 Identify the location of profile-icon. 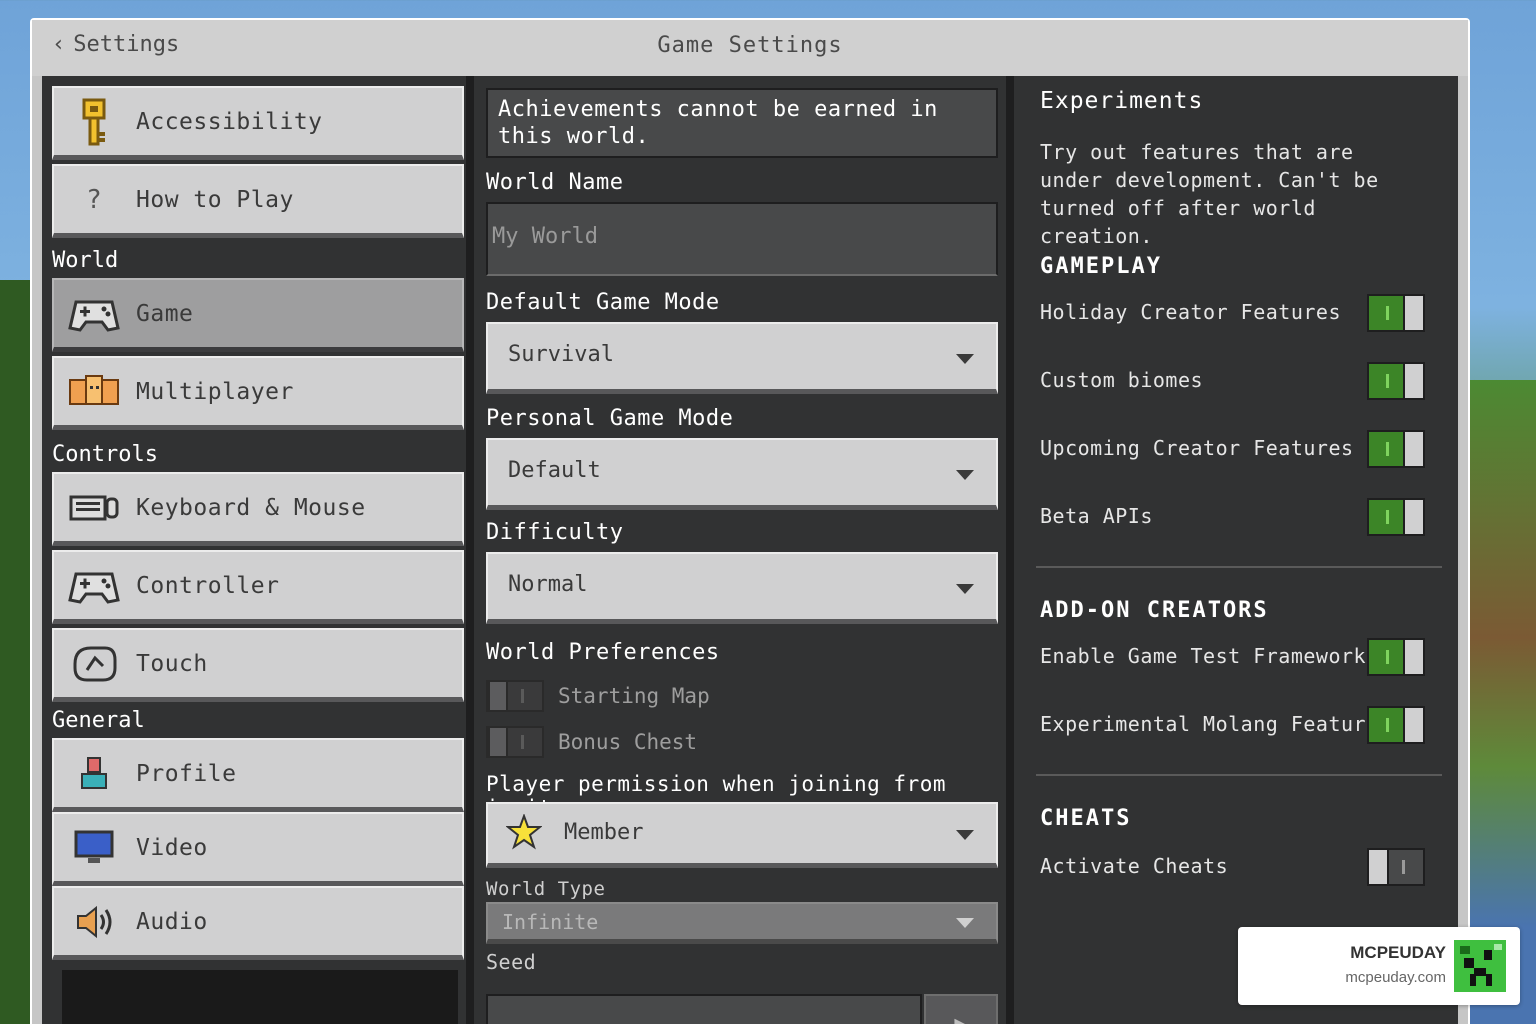
(94, 774).